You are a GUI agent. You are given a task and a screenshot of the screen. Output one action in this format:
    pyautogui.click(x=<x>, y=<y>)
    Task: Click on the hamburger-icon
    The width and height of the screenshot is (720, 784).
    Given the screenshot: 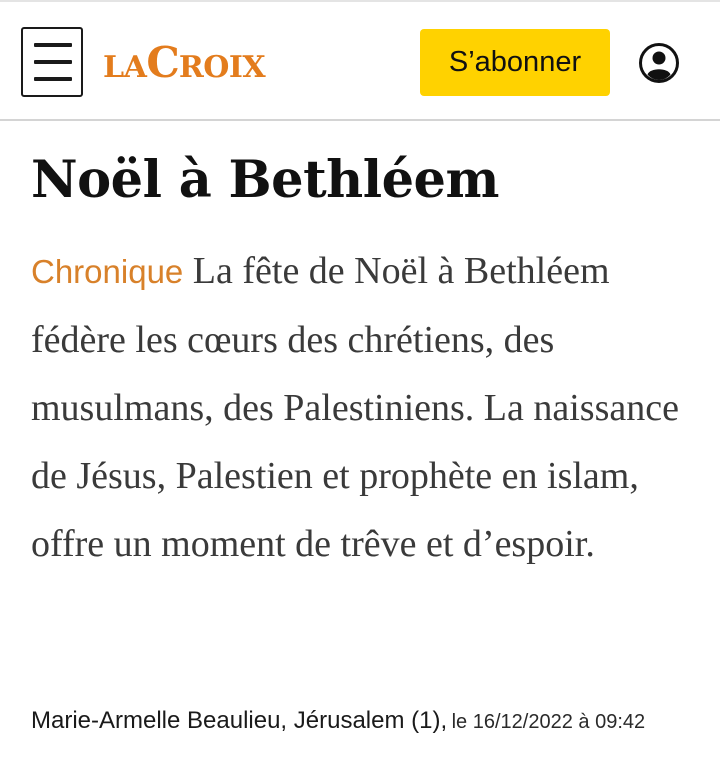 What is the action you would take?
    pyautogui.click(x=53, y=45)
    